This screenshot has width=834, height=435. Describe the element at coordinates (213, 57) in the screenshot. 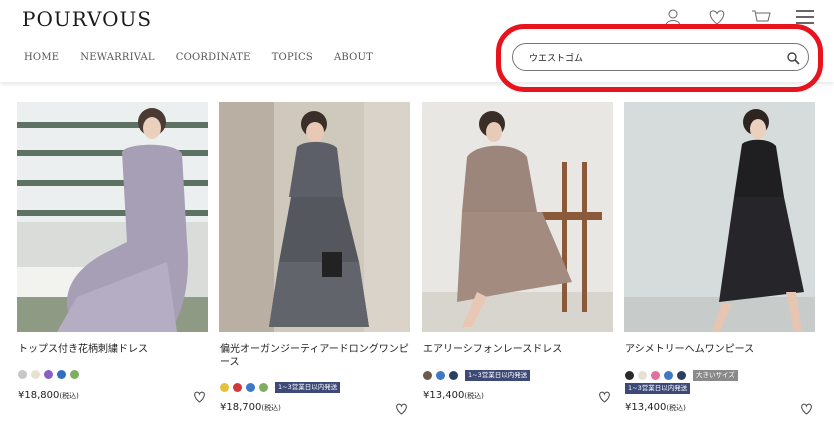

I see `nav-coordinate: COORDINATE` at that location.